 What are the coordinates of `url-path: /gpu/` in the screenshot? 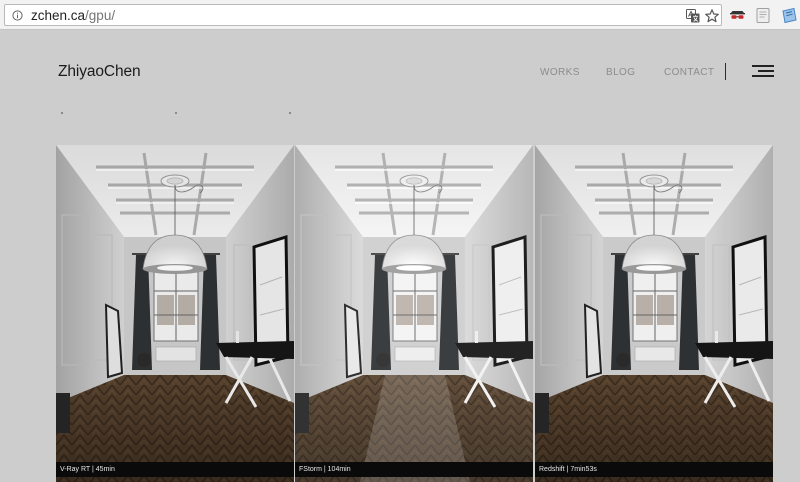 It's located at (100, 15).